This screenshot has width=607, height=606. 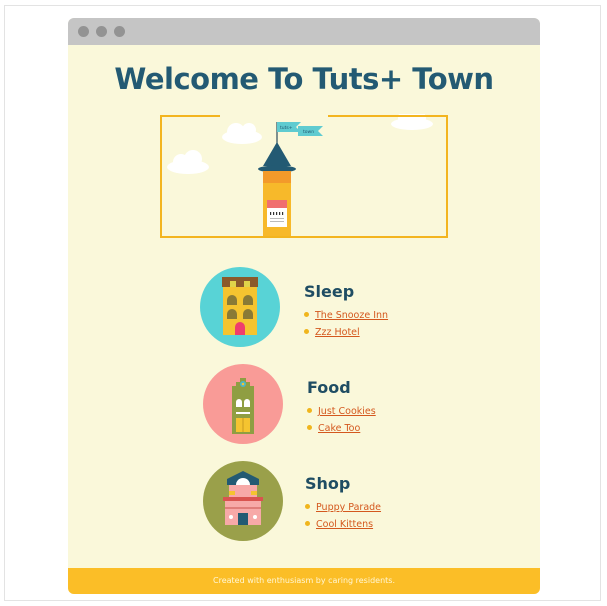 I want to click on flag-icon: tuts+ town, so click(x=300, y=129).